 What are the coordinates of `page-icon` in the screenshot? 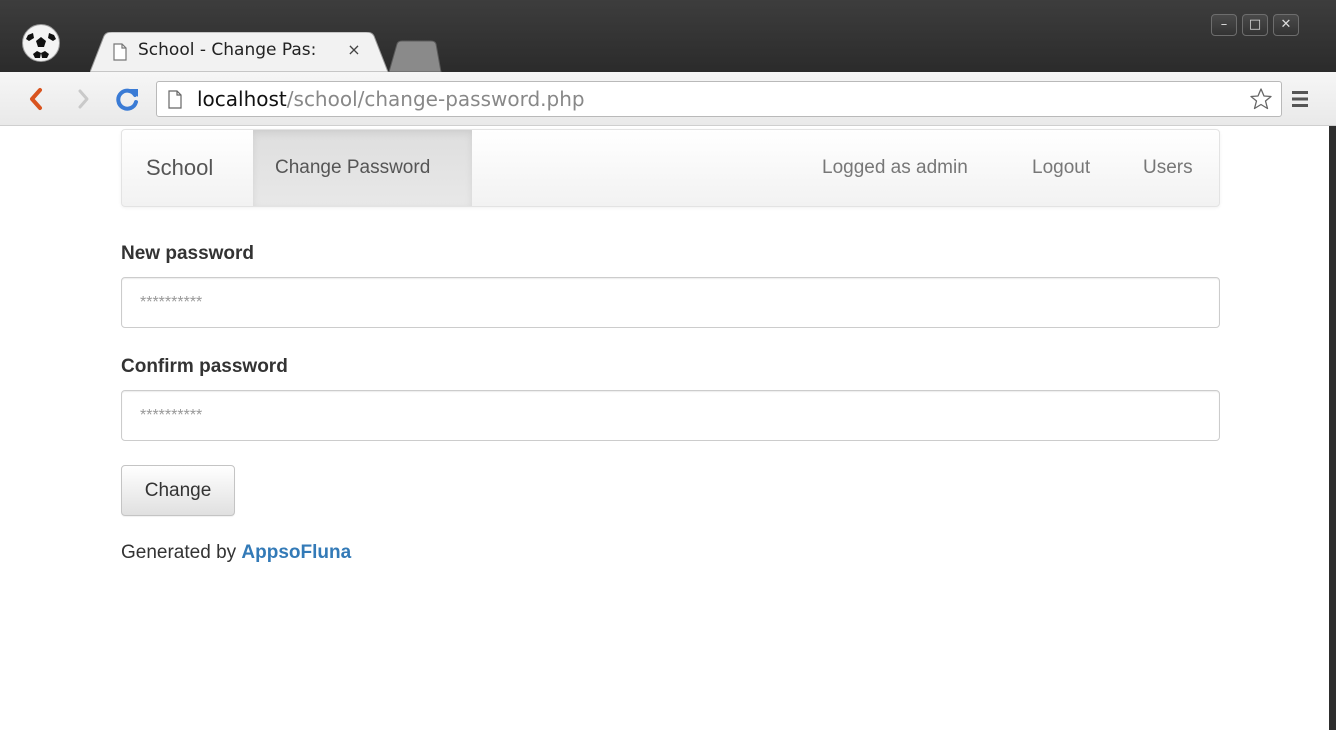 It's located at (175, 99).